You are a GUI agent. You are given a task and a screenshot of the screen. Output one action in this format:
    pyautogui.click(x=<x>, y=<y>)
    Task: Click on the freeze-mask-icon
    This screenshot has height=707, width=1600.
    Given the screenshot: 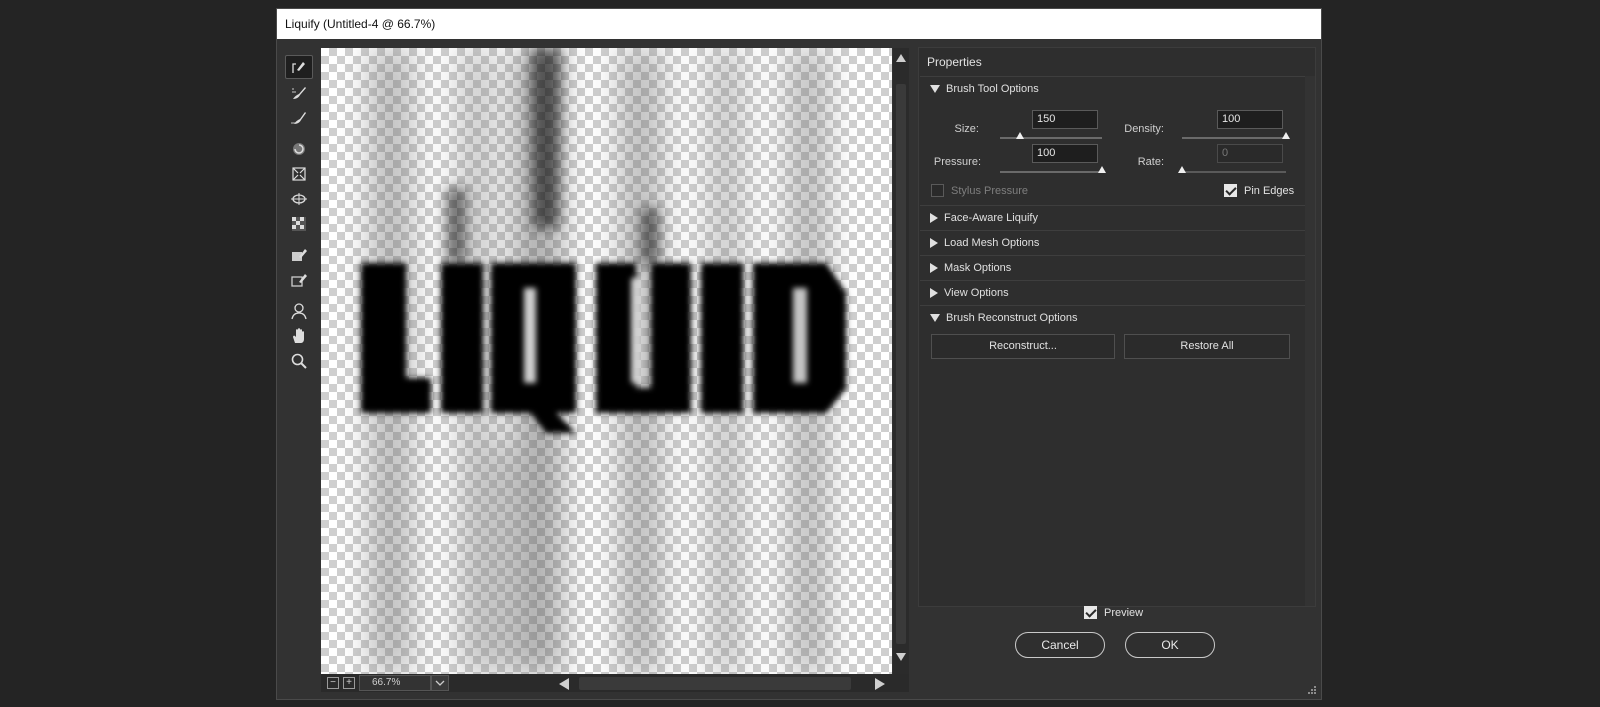 What is the action you would take?
    pyautogui.click(x=299, y=255)
    